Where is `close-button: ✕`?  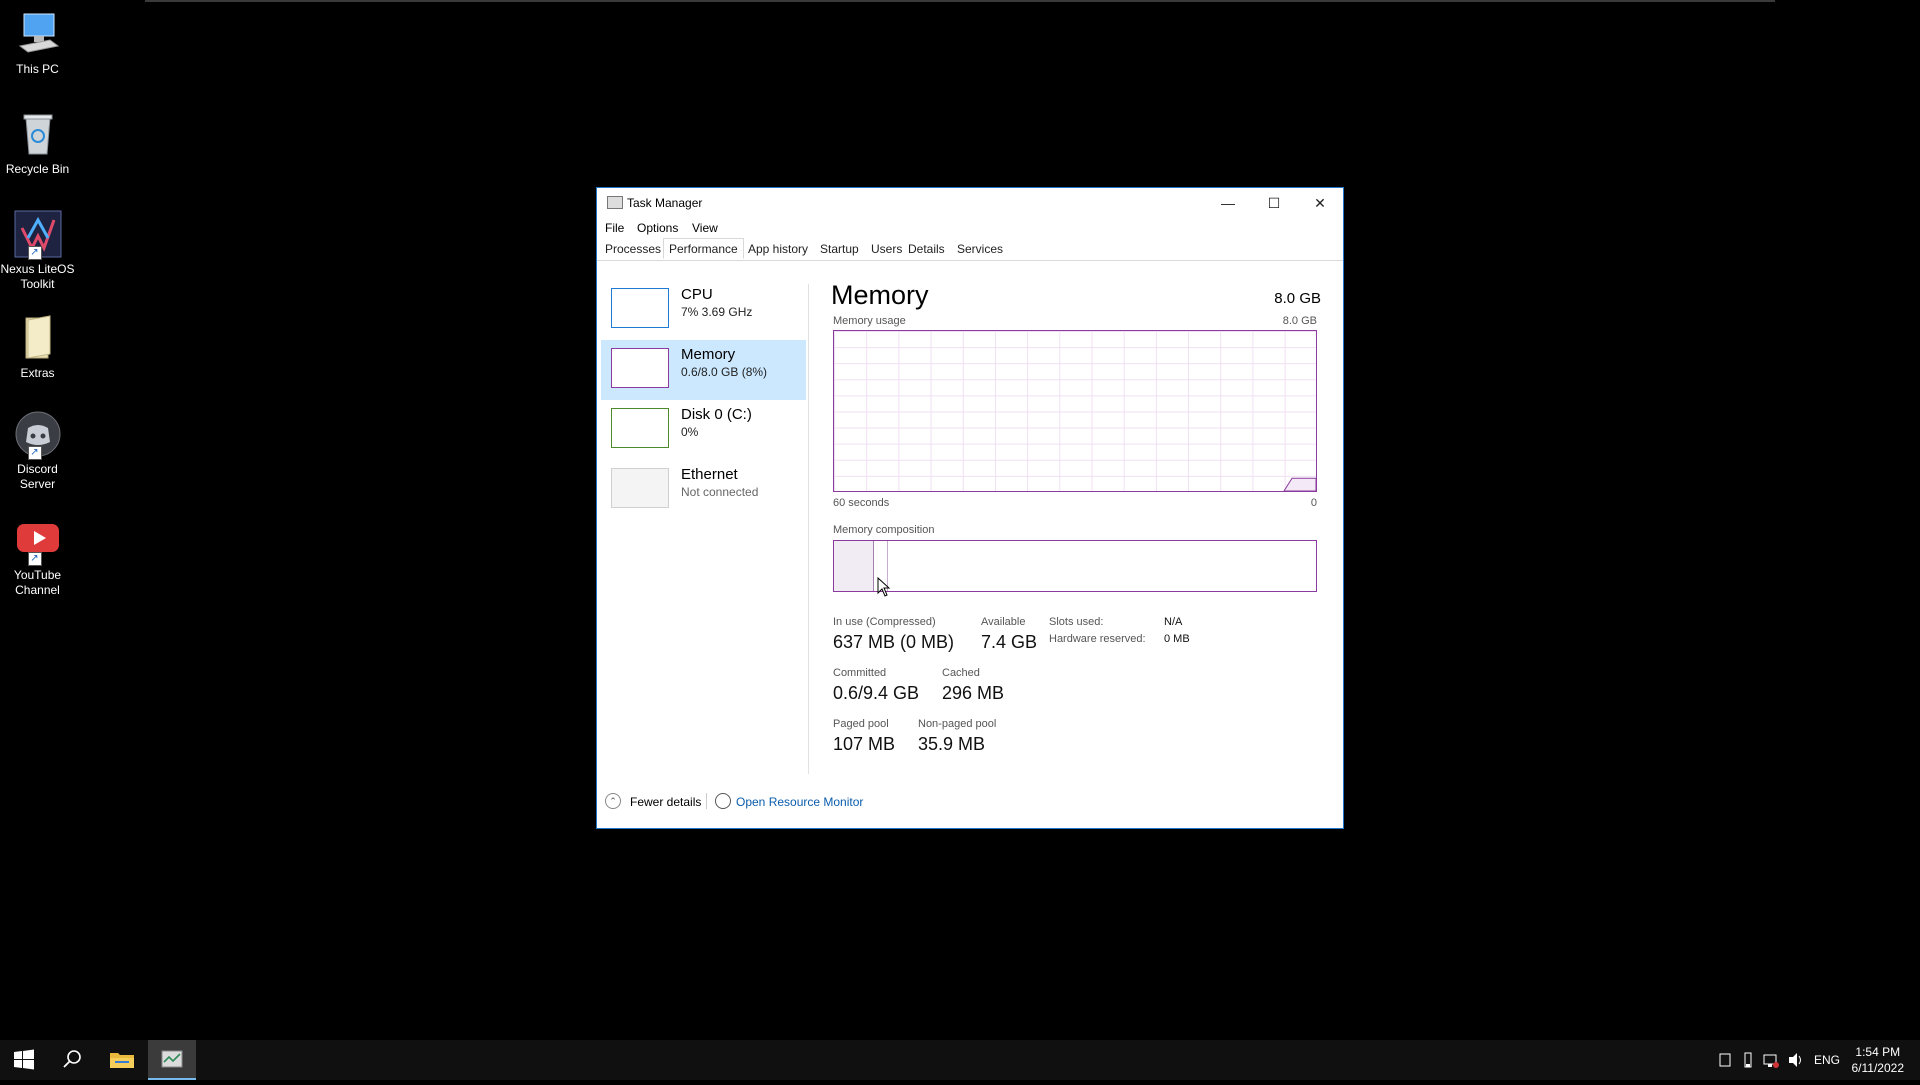
close-button: ✕ is located at coordinates (1320, 203).